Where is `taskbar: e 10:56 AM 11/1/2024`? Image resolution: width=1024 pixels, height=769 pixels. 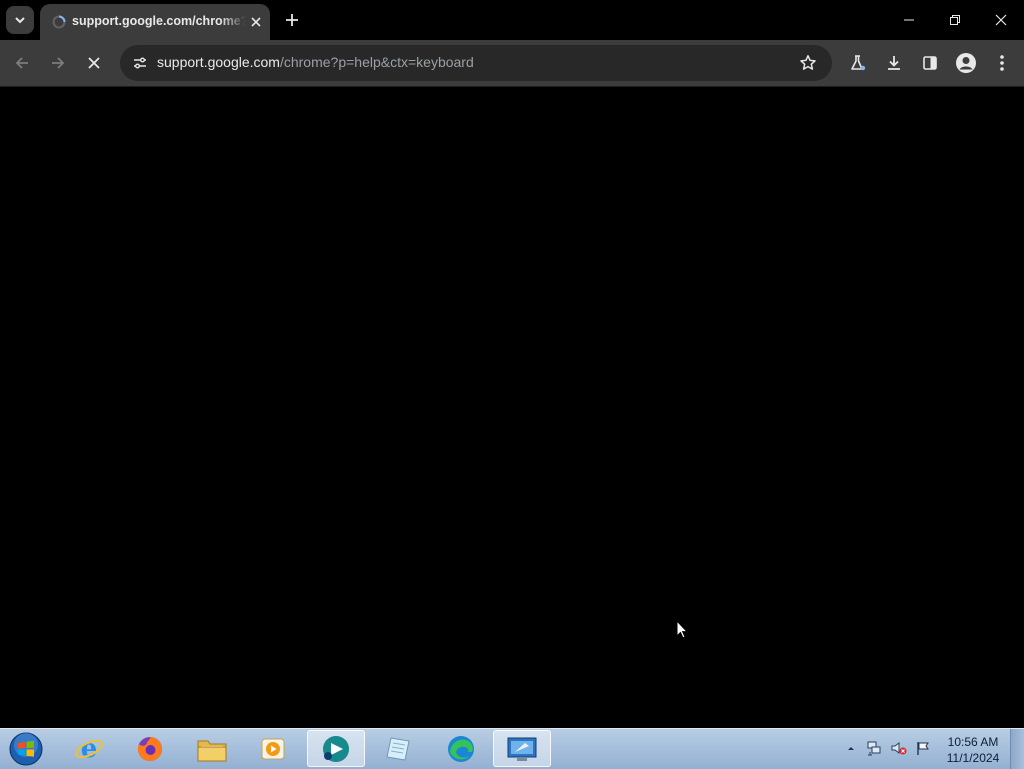
taskbar: e 10:56 AM 11/1/2024 is located at coordinates (512, 748).